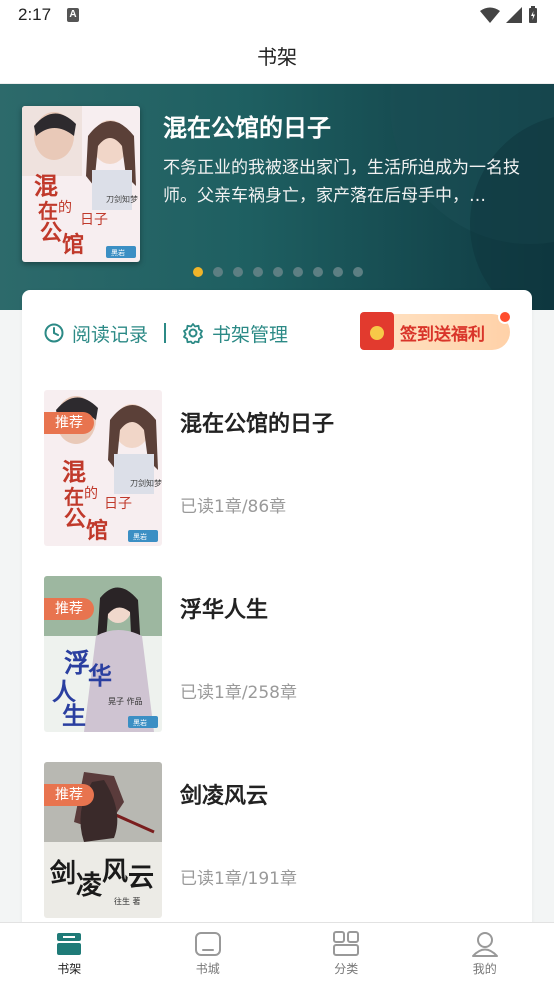  I want to click on status-time: 2:17, so click(35, 14).